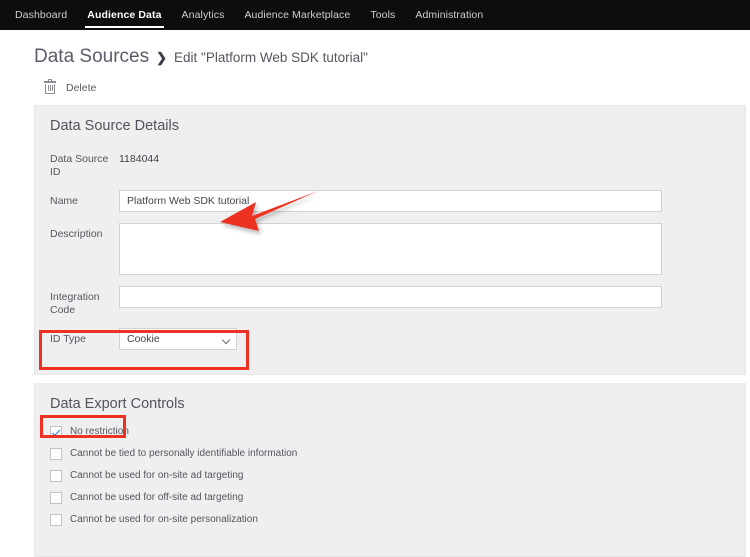 The image size is (750, 557). What do you see at coordinates (390, 297) in the screenshot?
I see `integration-code-input` at bounding box center [390, 297].